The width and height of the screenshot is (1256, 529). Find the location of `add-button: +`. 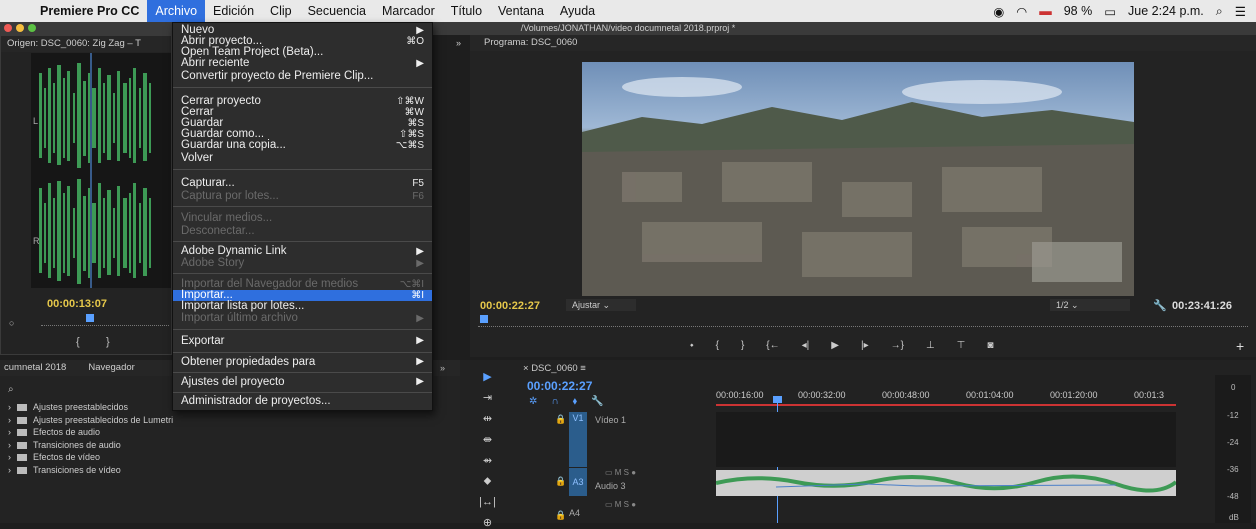

add-button: + is located at coordinates (1240, 346).